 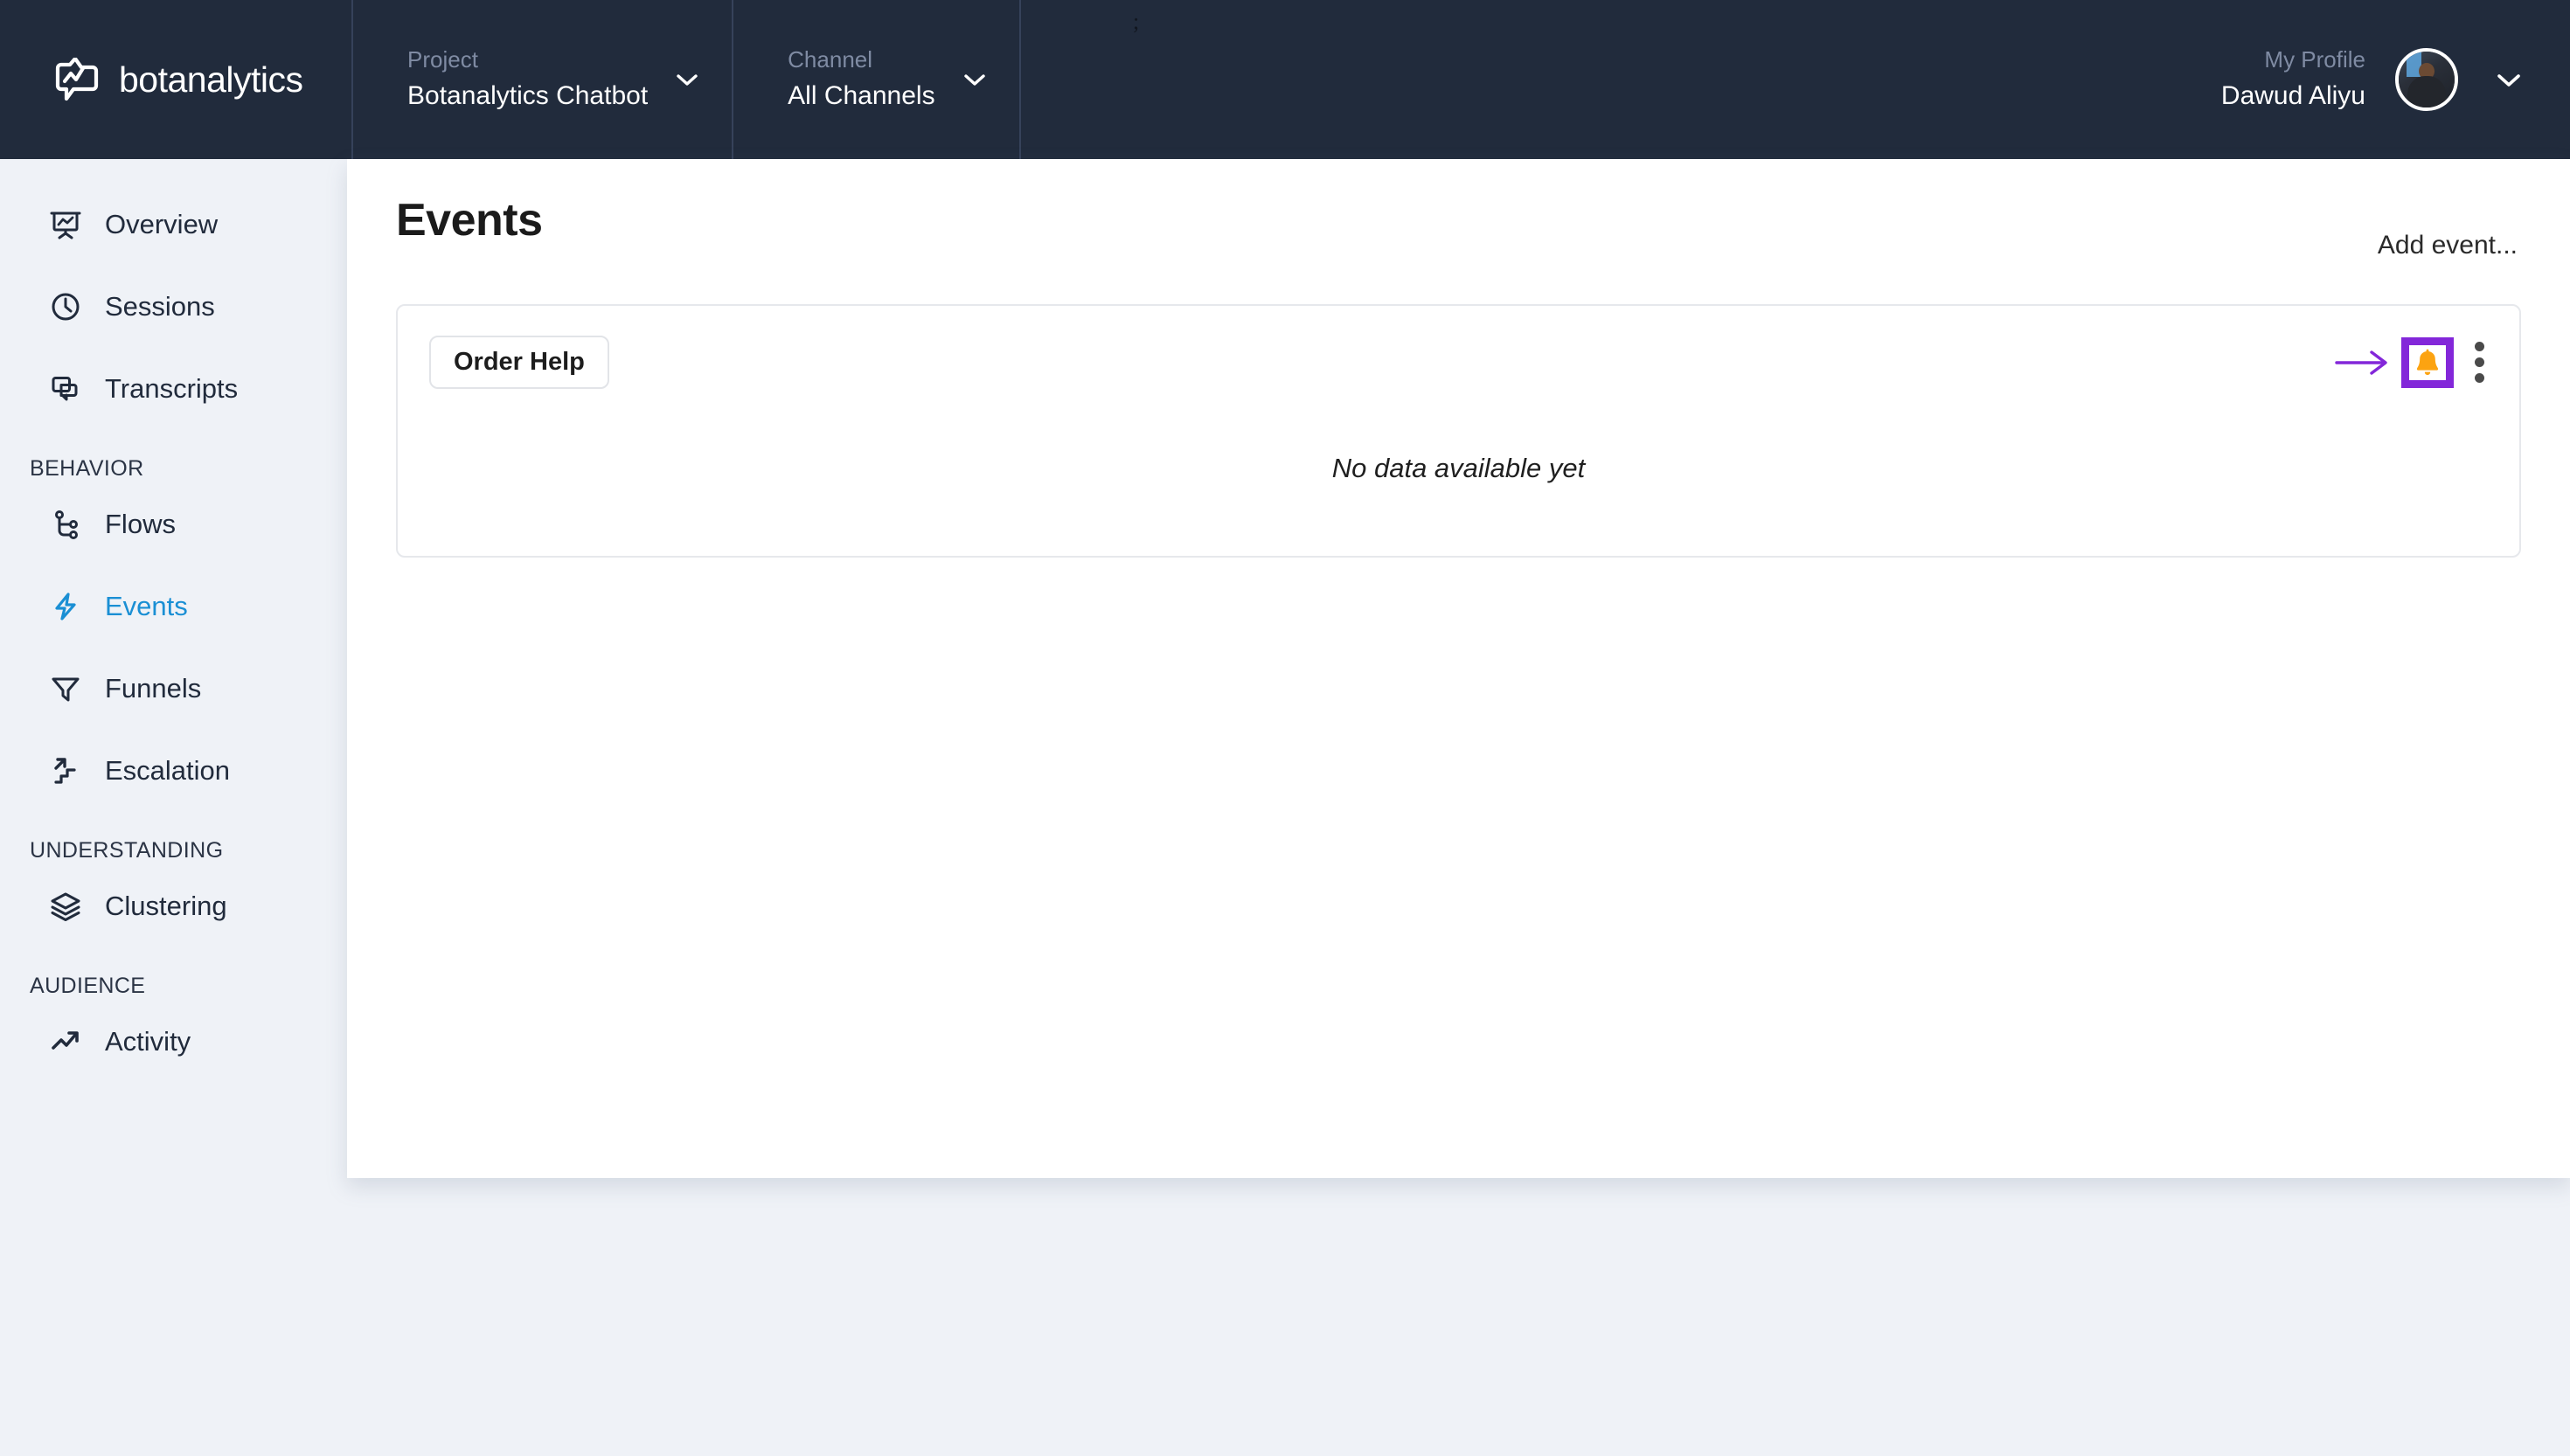 What do you see at coordinates (2362, 362) in the screenshot?
I see `long-right-arrow-icon` at bounding box center [2362, 362].